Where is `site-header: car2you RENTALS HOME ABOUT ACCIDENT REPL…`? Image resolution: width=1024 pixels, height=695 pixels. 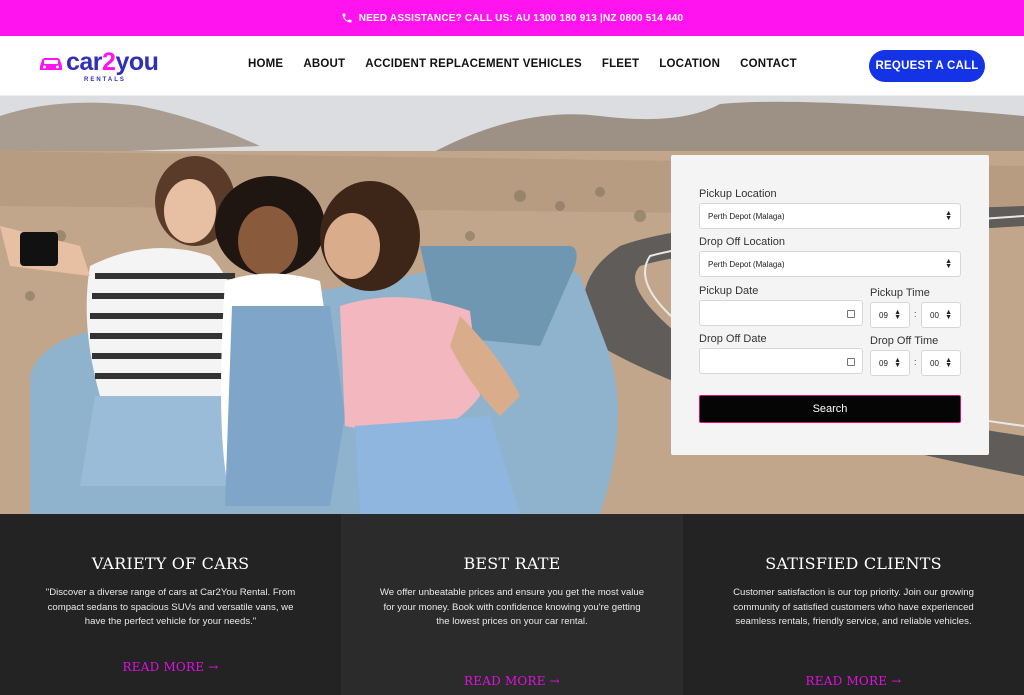
site-header: car2you RENTALS HOME ABOUT ACCIDENT REPL… is located at coordinates (512, 66).